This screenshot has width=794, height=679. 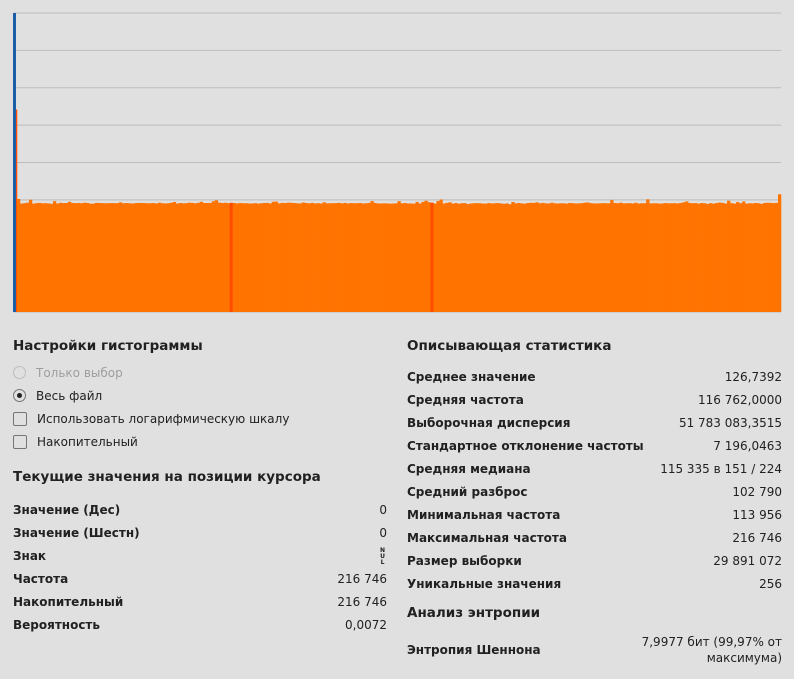 I want to click on option-cumulative: Накопительный, so click(x=200, y=441).